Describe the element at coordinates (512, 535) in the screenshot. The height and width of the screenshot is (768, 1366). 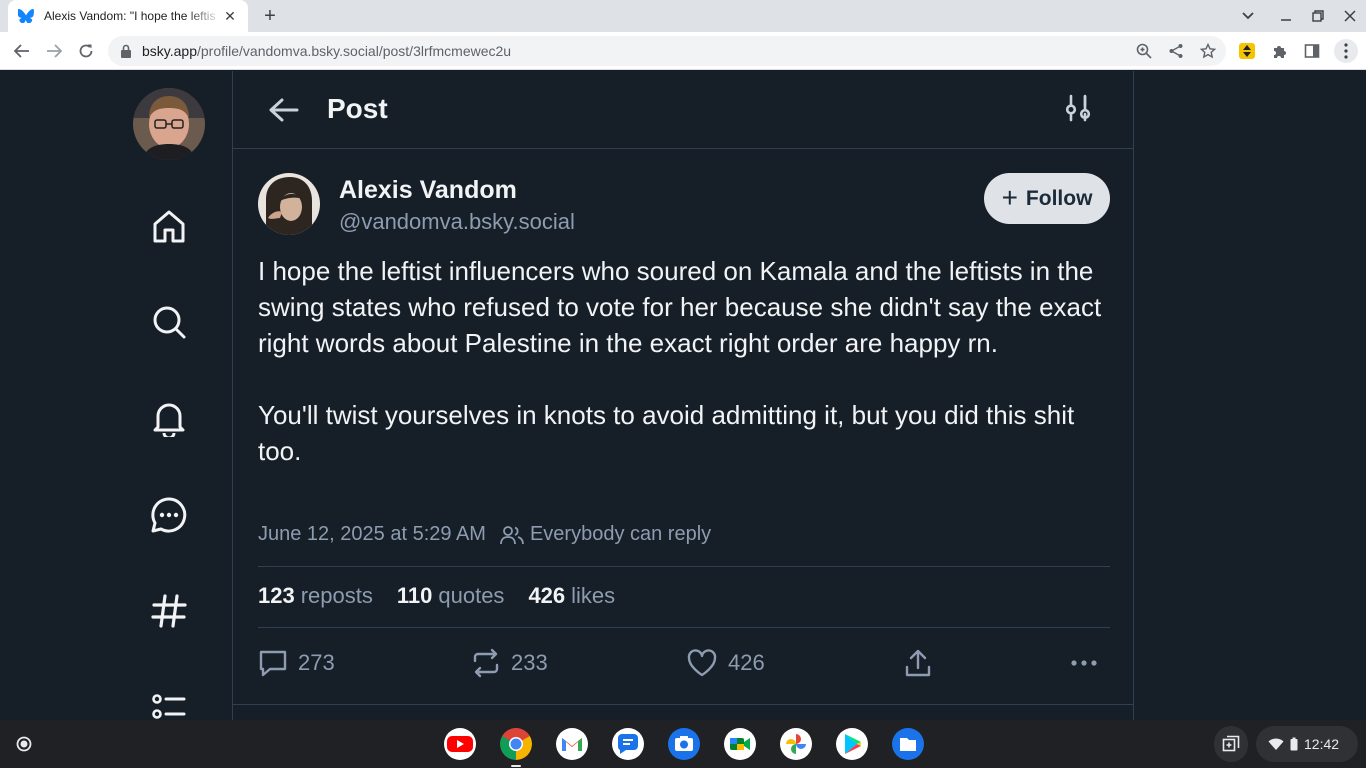
I see `people-icon` at that location.